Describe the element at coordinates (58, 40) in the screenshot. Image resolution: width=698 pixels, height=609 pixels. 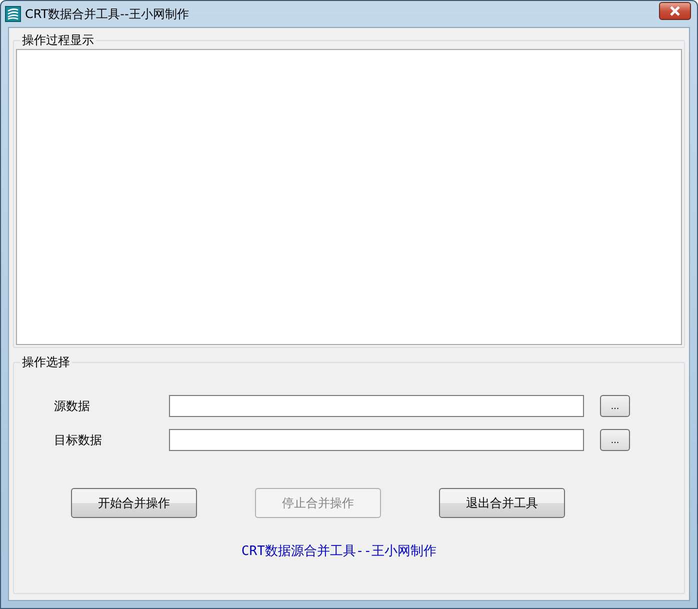
I see `group-title: 操作过程显示` at that location.